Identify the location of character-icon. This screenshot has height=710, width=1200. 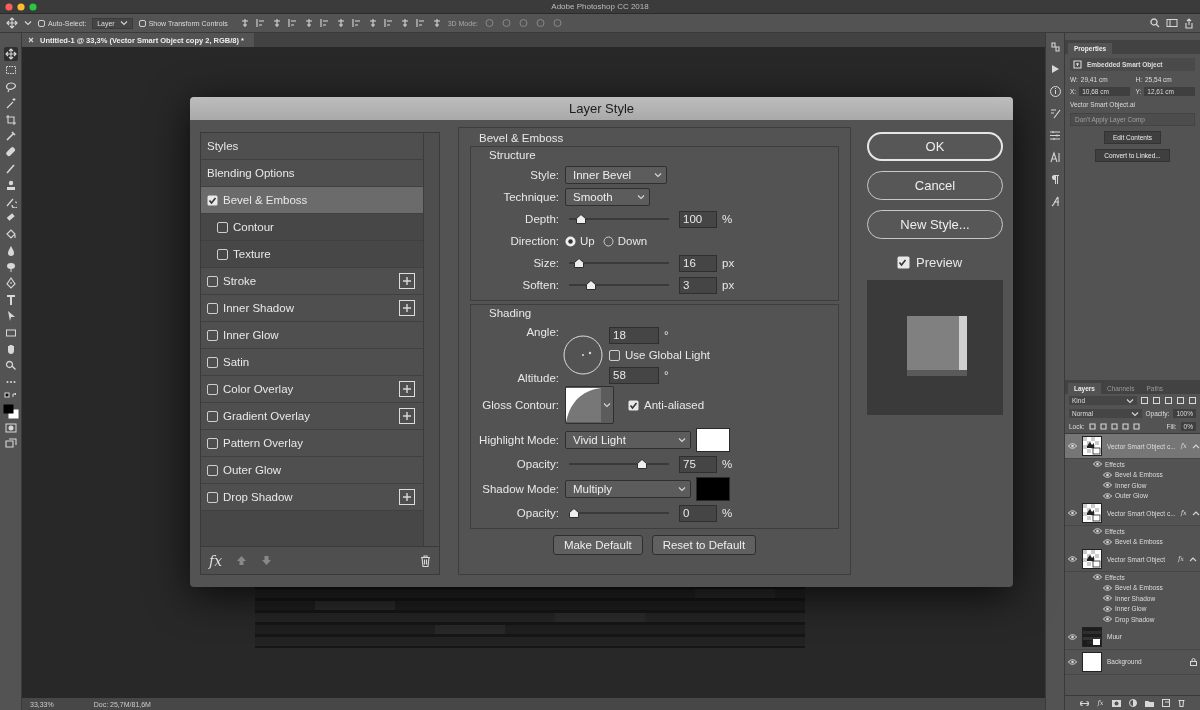
(1055, 157).